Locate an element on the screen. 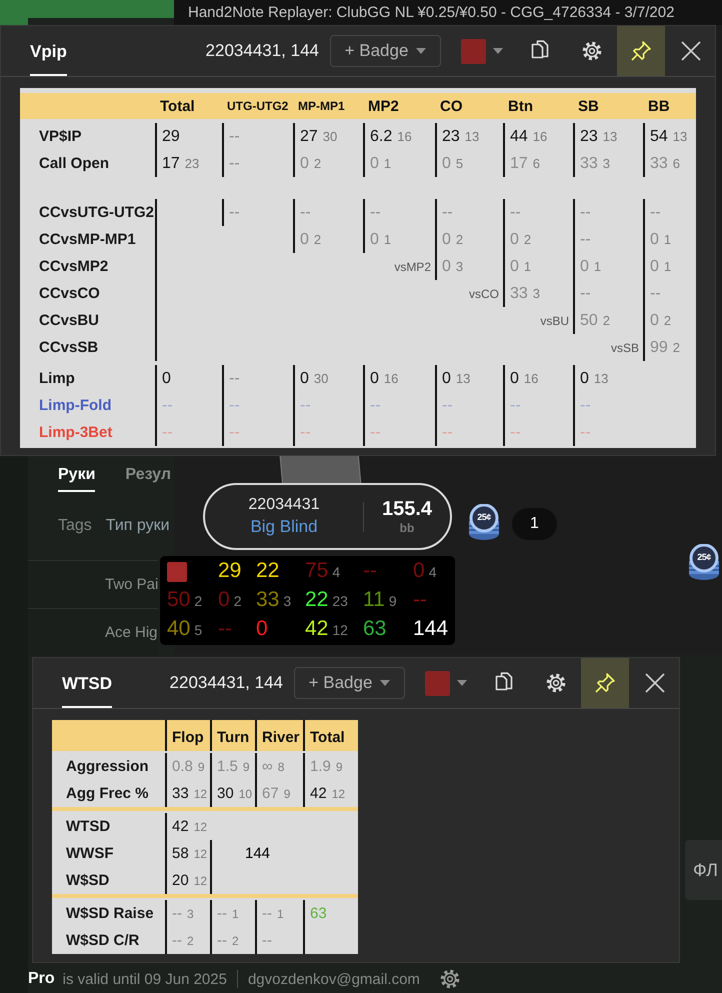 The height and width of the screenshot is (993, 722). sample-count: 8 is located at coordinates (281, 767).